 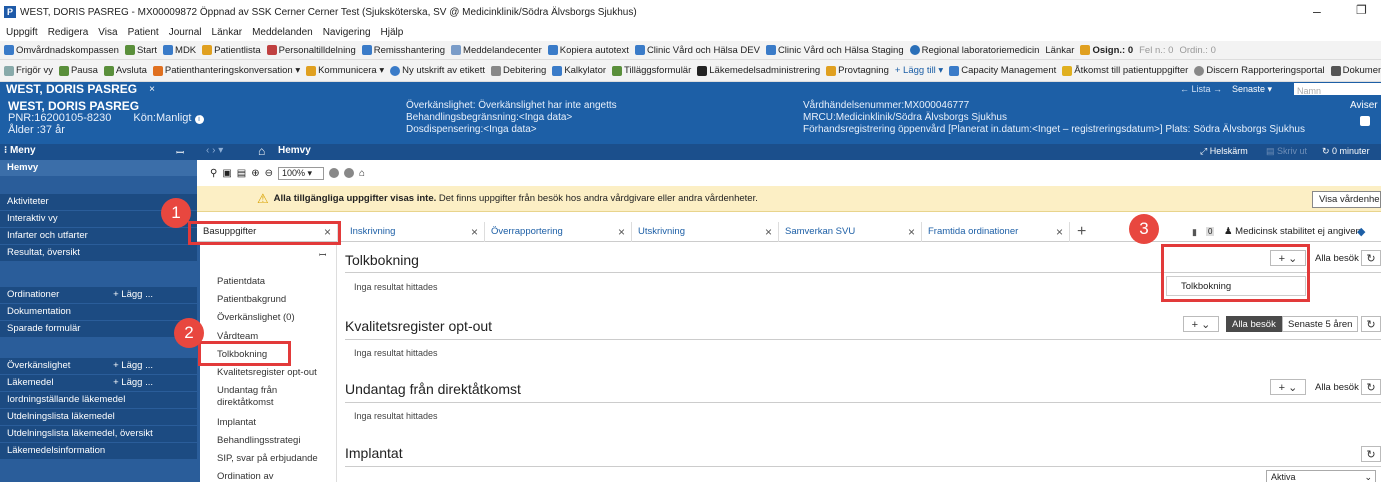 I want to click on patient-tab-close: ×, so click(x=152, y=89).